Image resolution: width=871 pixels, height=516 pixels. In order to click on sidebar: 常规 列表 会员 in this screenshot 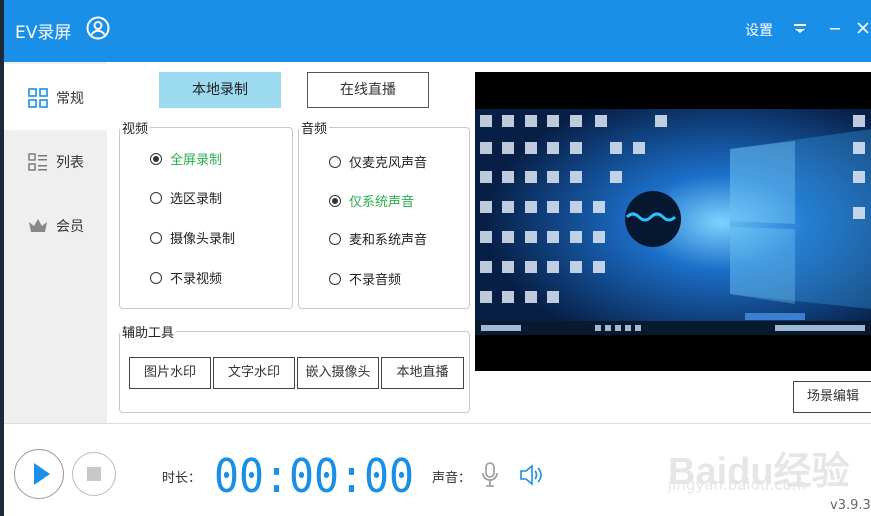, I will do `click(55, 243)`.